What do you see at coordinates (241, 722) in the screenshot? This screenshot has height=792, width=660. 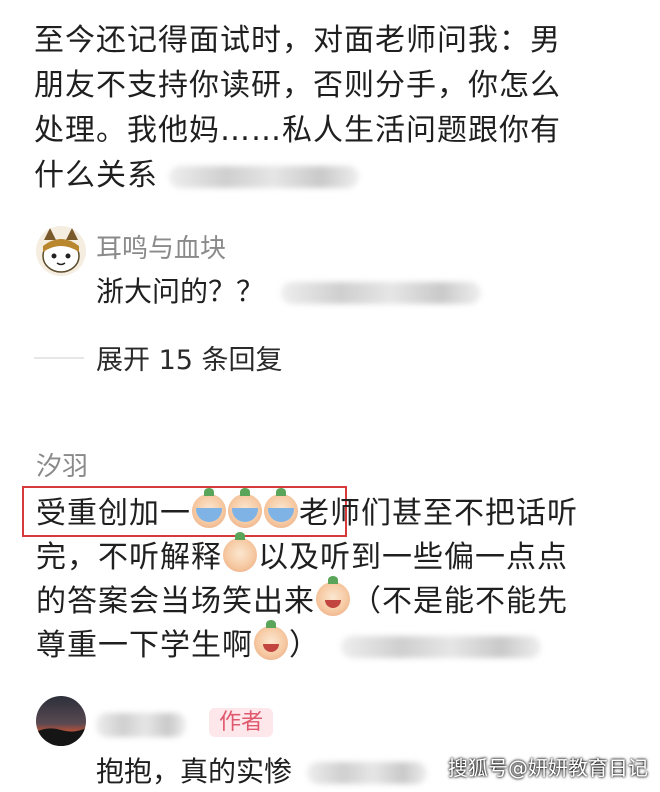 I see `author-badge: 作者` at bounding box center [241, 722].